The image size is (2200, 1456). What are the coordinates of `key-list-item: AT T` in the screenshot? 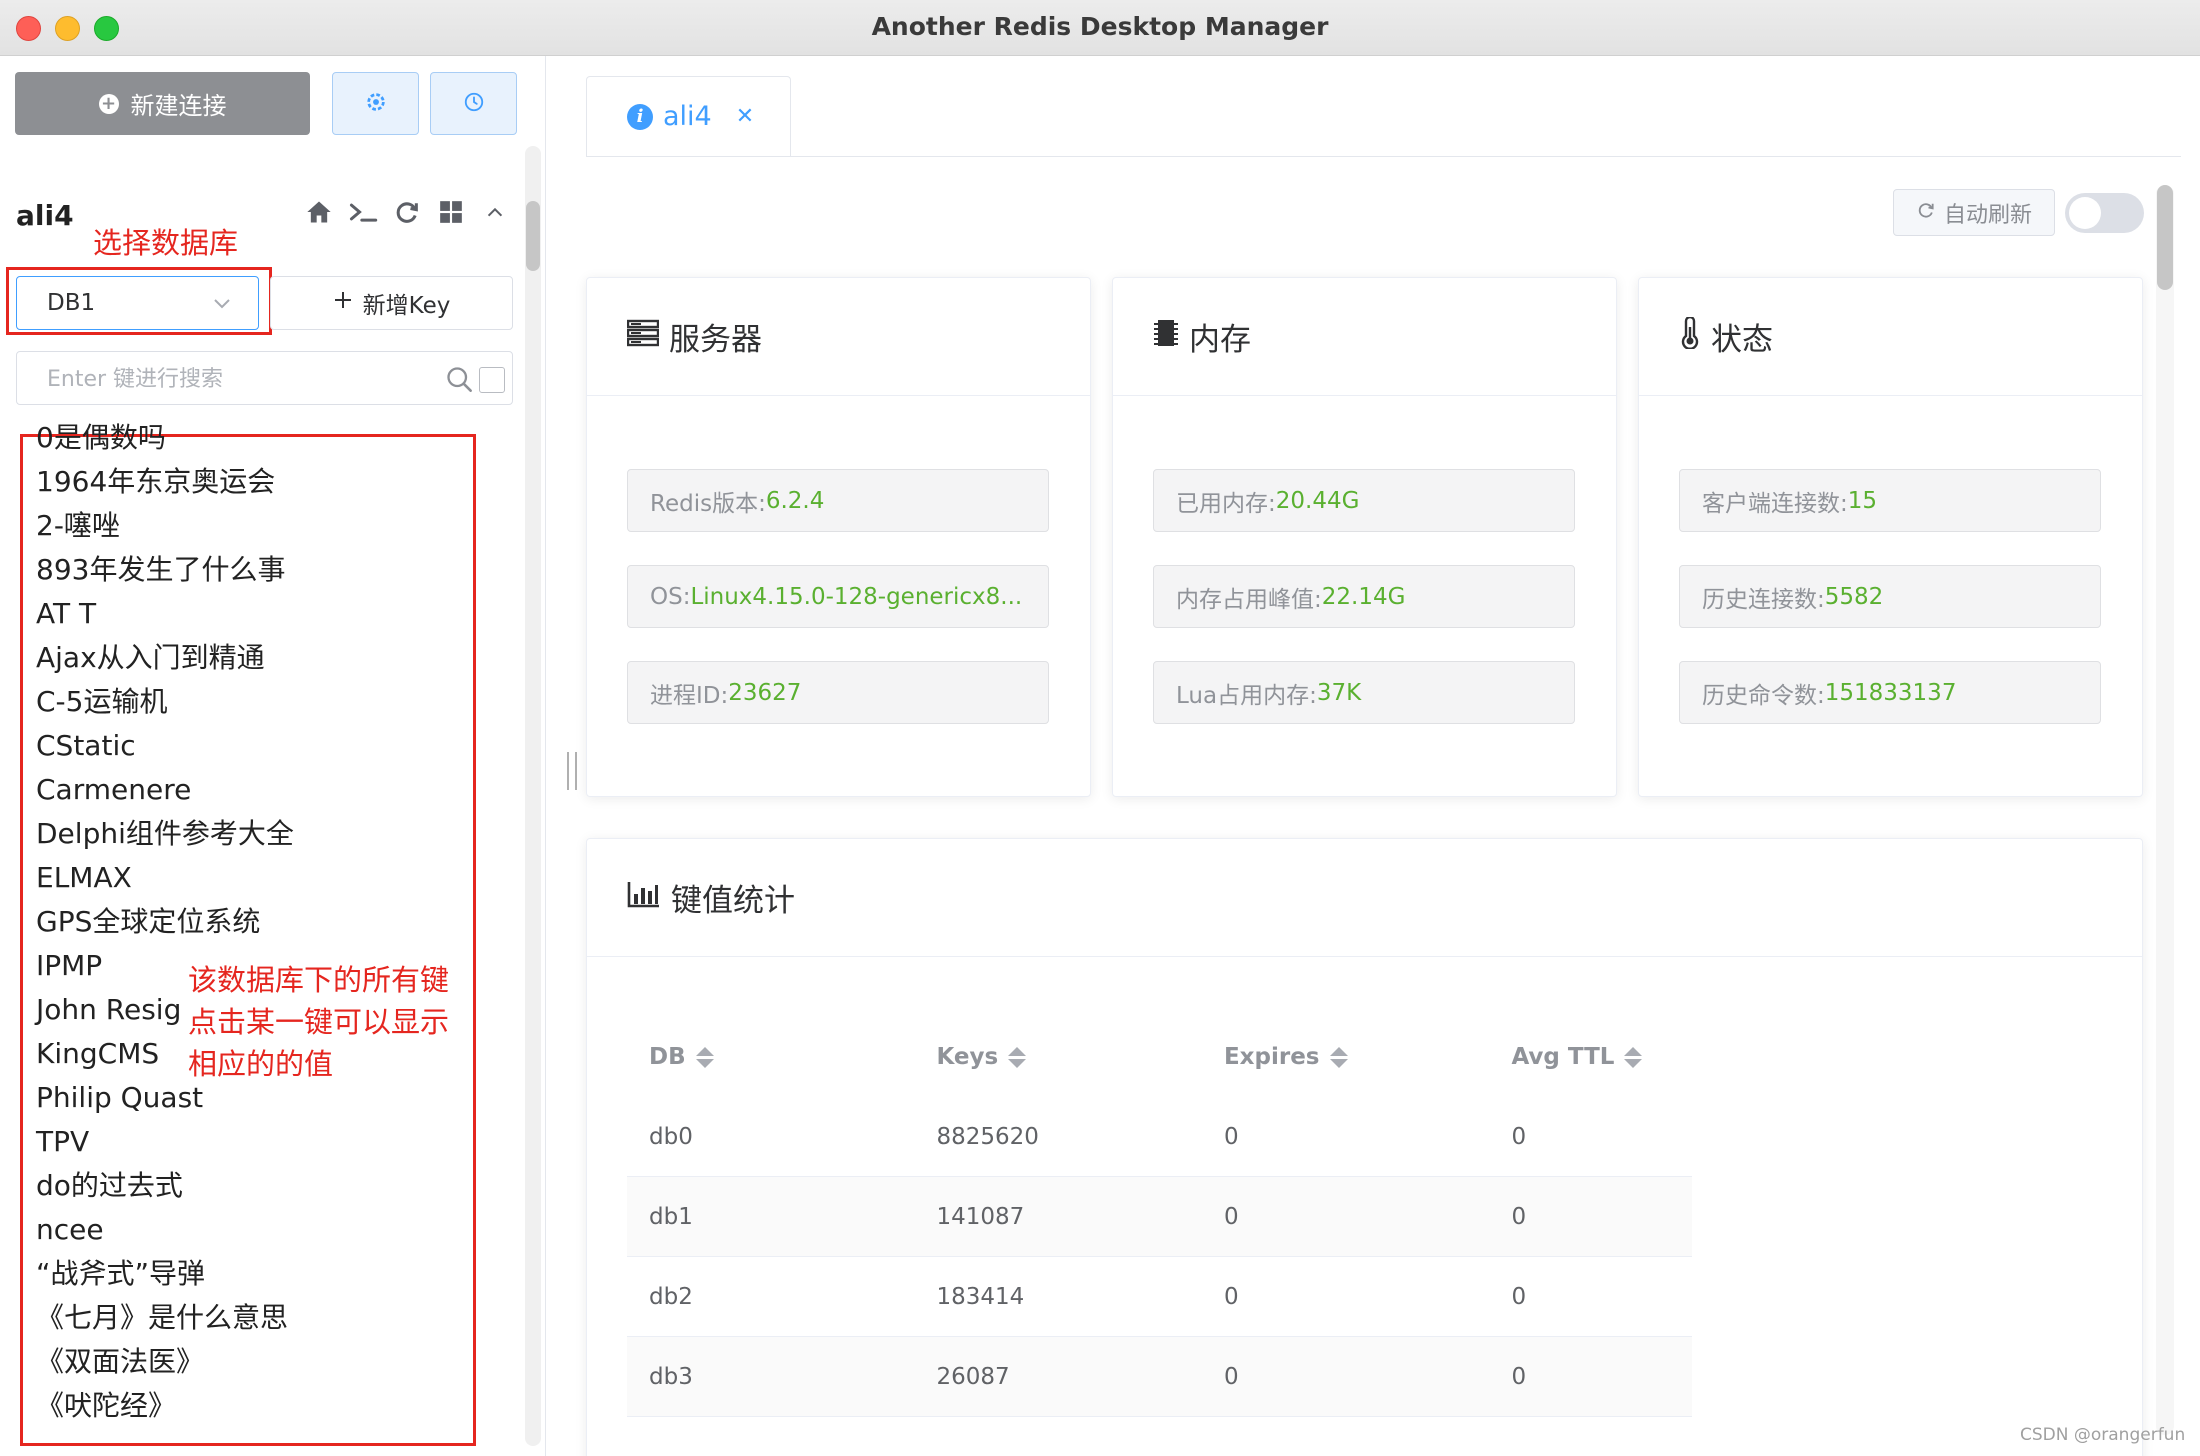 It's located at (256, 614).